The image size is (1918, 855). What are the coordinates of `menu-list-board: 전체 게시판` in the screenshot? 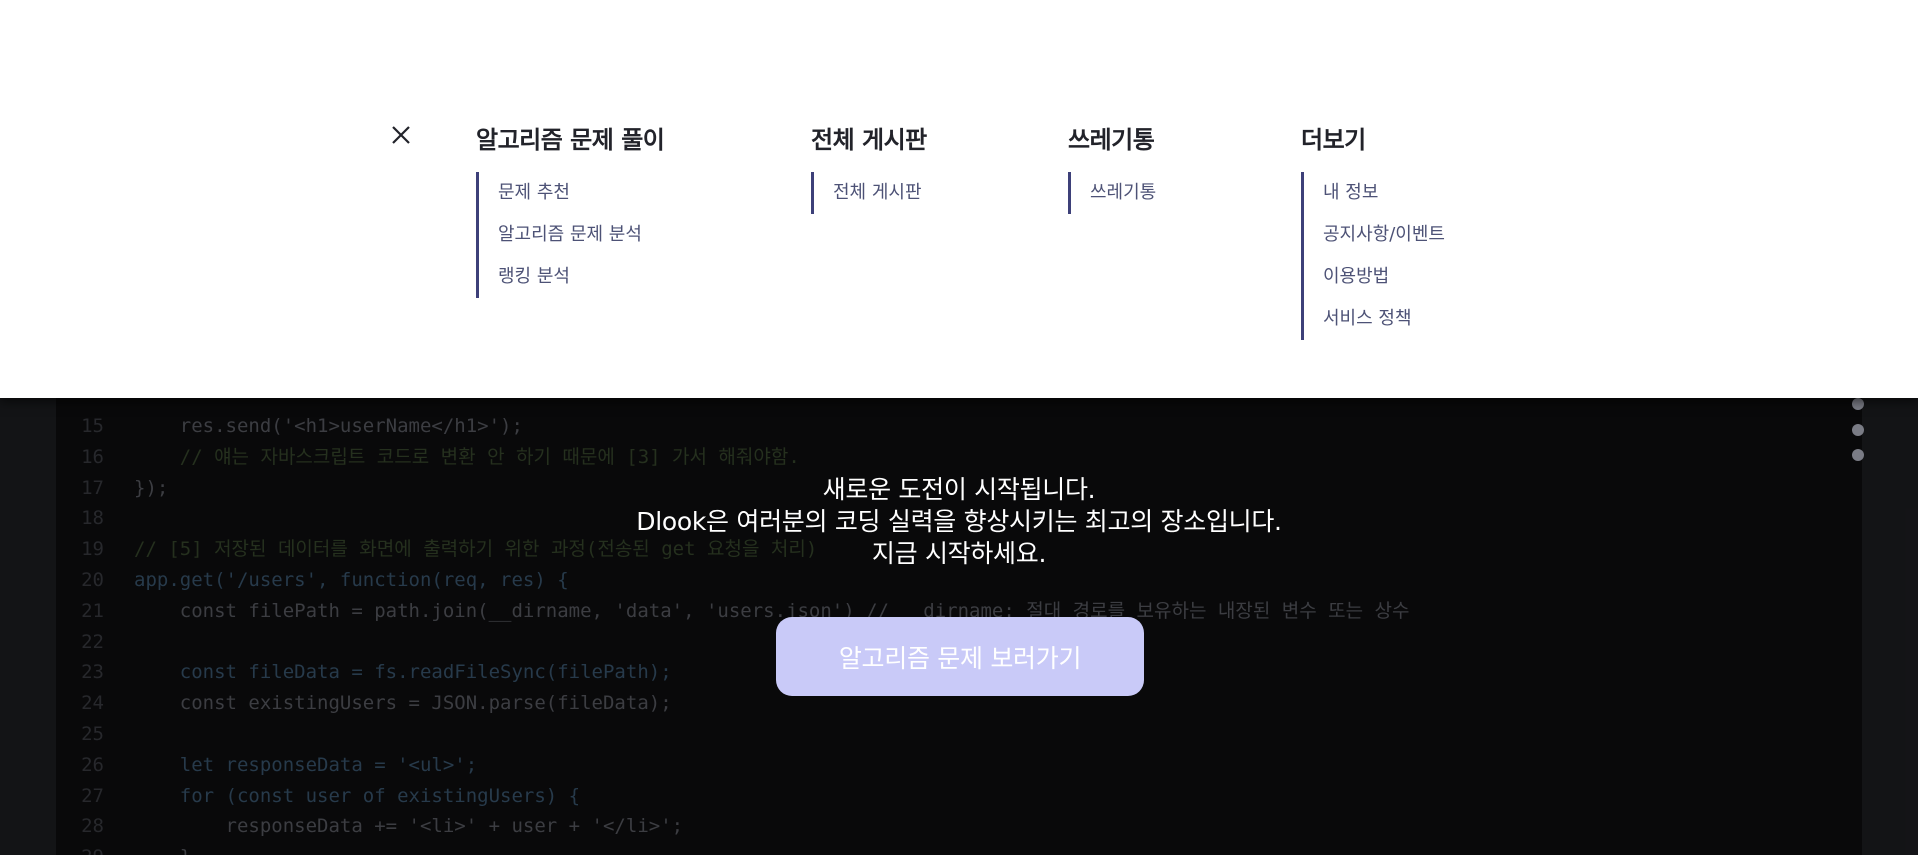 It's located at (869, 193).